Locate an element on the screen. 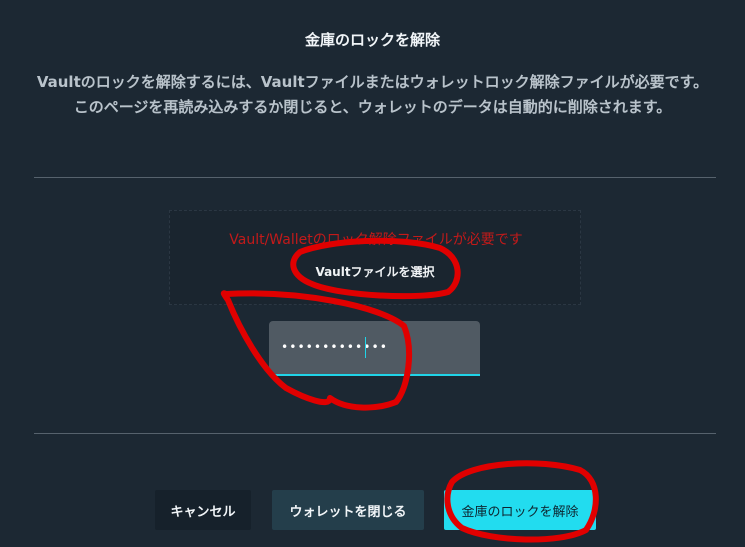 The width and height of the screenshot is (745, 547). dialog-title: 金庫のロックを解除 is located at coordinates (372, 40).